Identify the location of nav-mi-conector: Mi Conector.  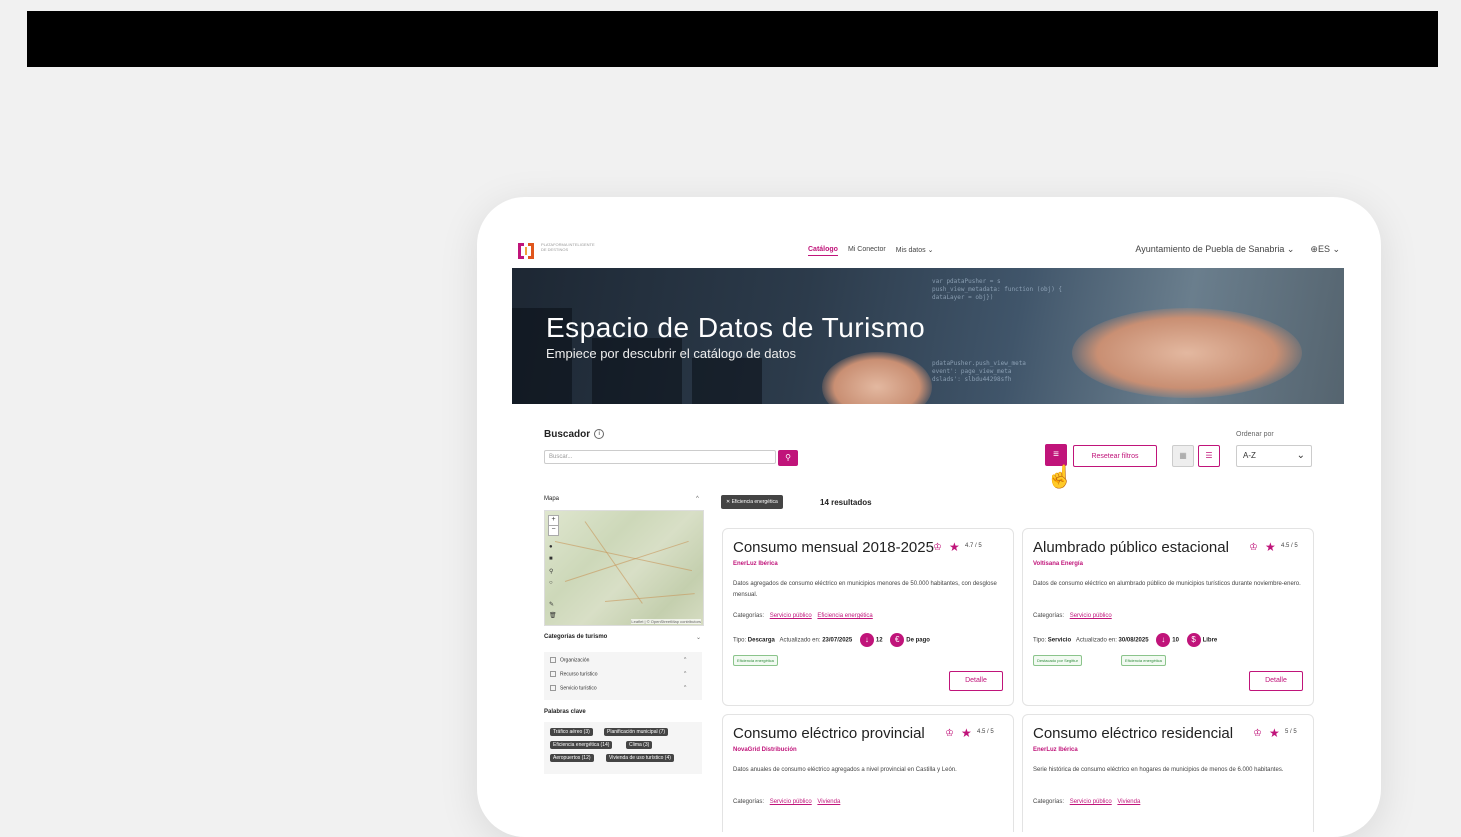
(867, 251).